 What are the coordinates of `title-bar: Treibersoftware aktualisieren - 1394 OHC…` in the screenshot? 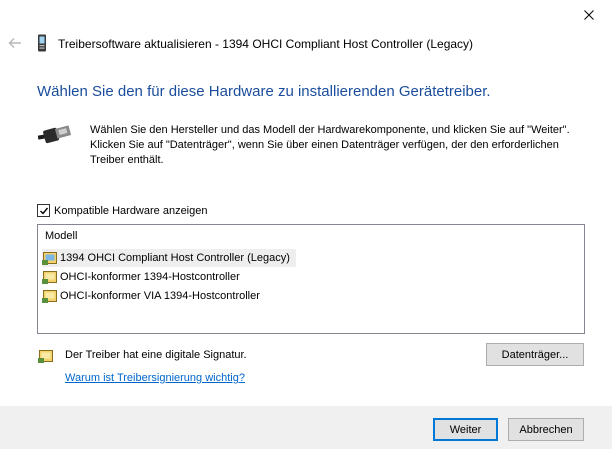 It's located at (306, 32).